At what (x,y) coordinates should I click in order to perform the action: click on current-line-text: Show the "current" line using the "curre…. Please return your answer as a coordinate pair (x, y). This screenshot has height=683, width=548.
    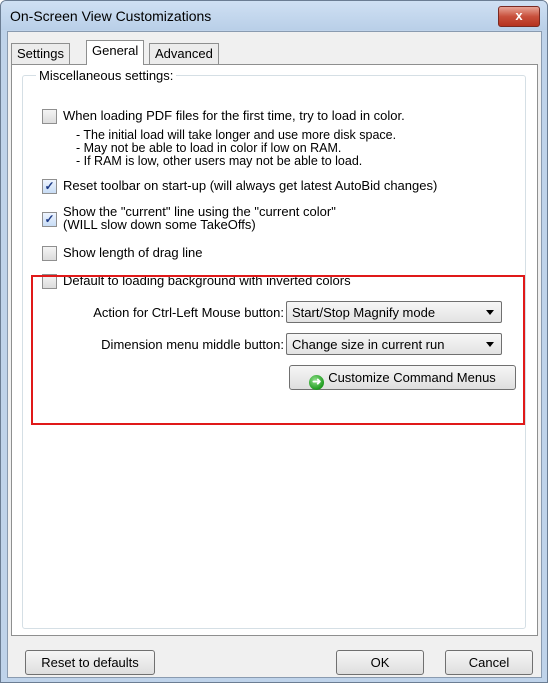
    Looking at the image, I should click on (199, 218).